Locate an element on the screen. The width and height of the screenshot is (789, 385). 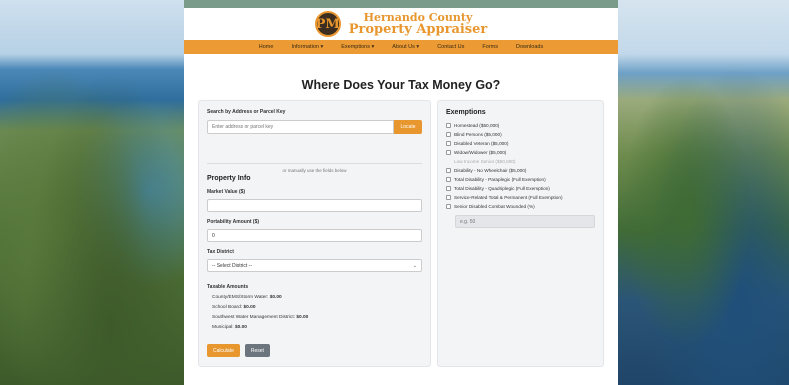
market-value-input is located at coordinates (314, 205).